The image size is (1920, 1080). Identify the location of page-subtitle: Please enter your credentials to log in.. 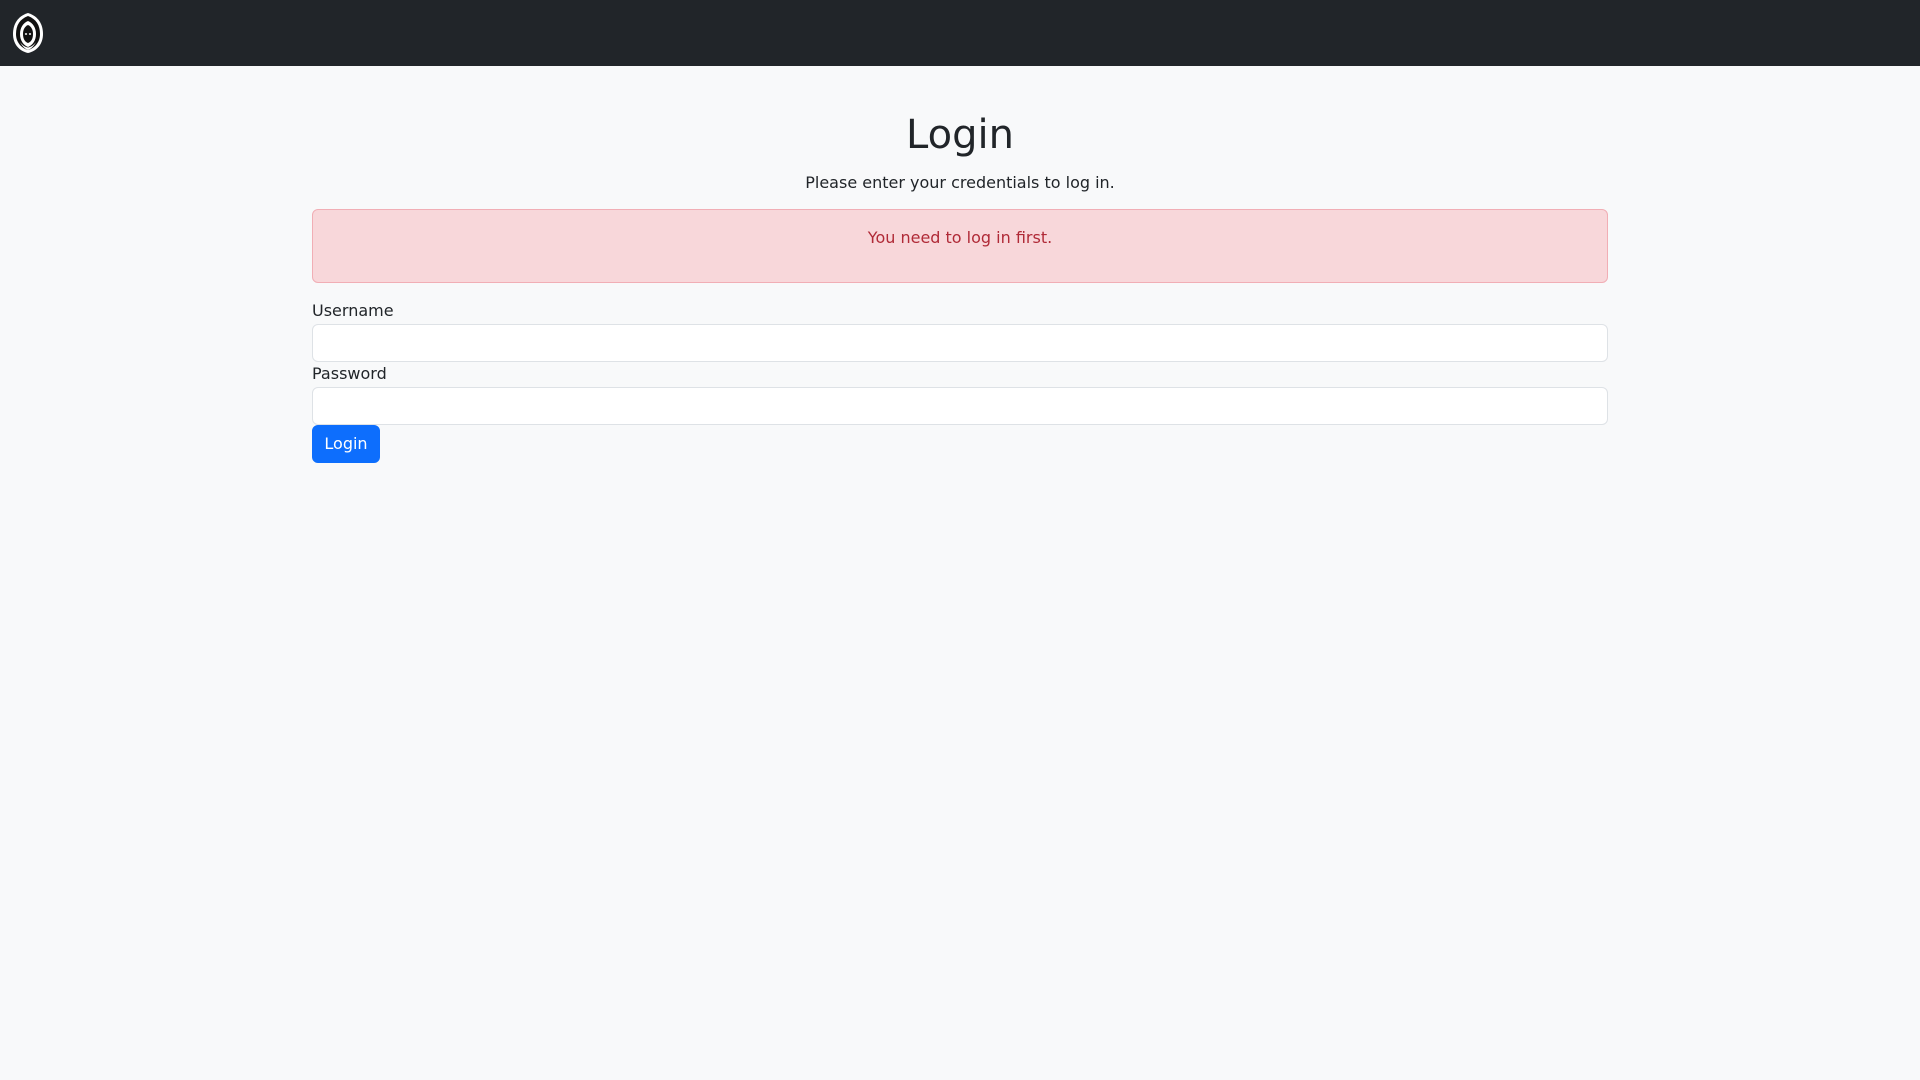
(960, 182).